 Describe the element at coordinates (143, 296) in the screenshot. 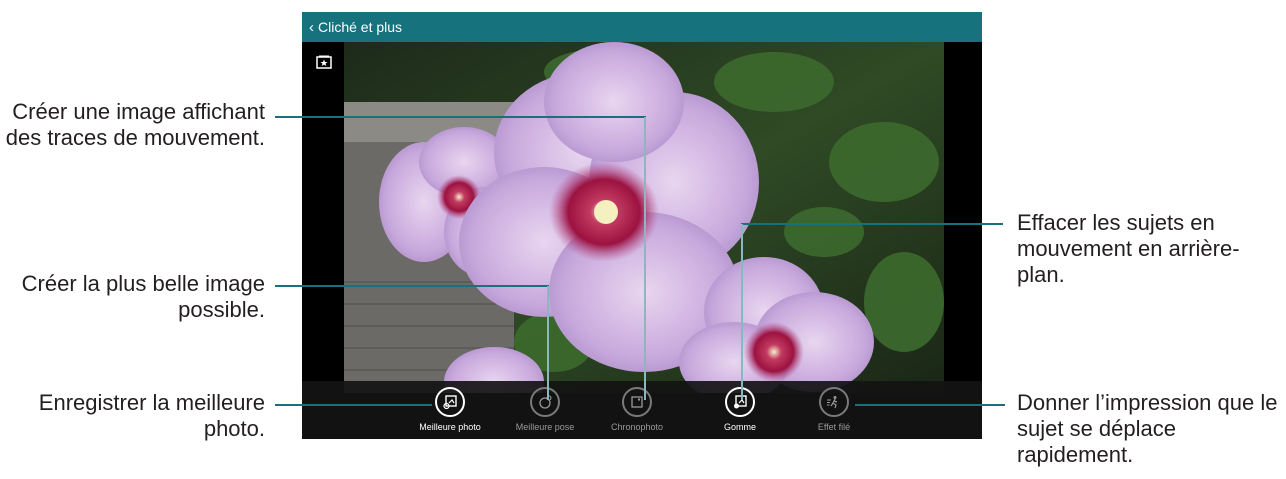

I see `callout-meilleure-pose: Créer la plus belle image possible.` at that location.